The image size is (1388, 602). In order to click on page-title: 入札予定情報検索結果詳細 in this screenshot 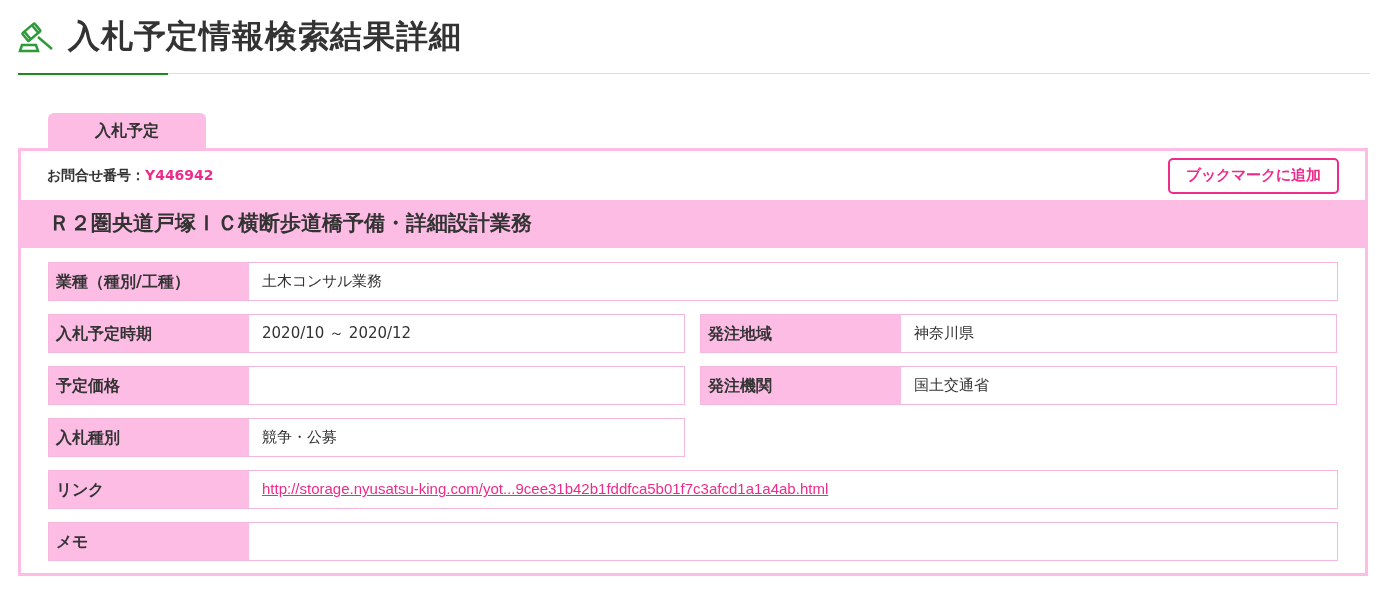, I will do `click(265, 36)`.